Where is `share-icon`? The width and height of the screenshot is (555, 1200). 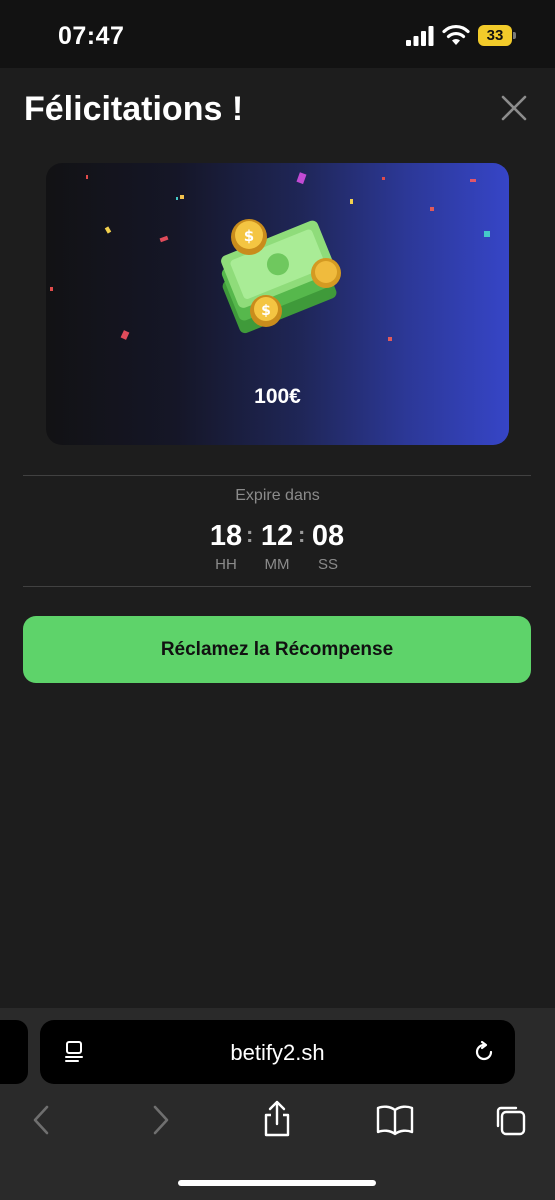 share-icon is located at coordinates (277, 1119).